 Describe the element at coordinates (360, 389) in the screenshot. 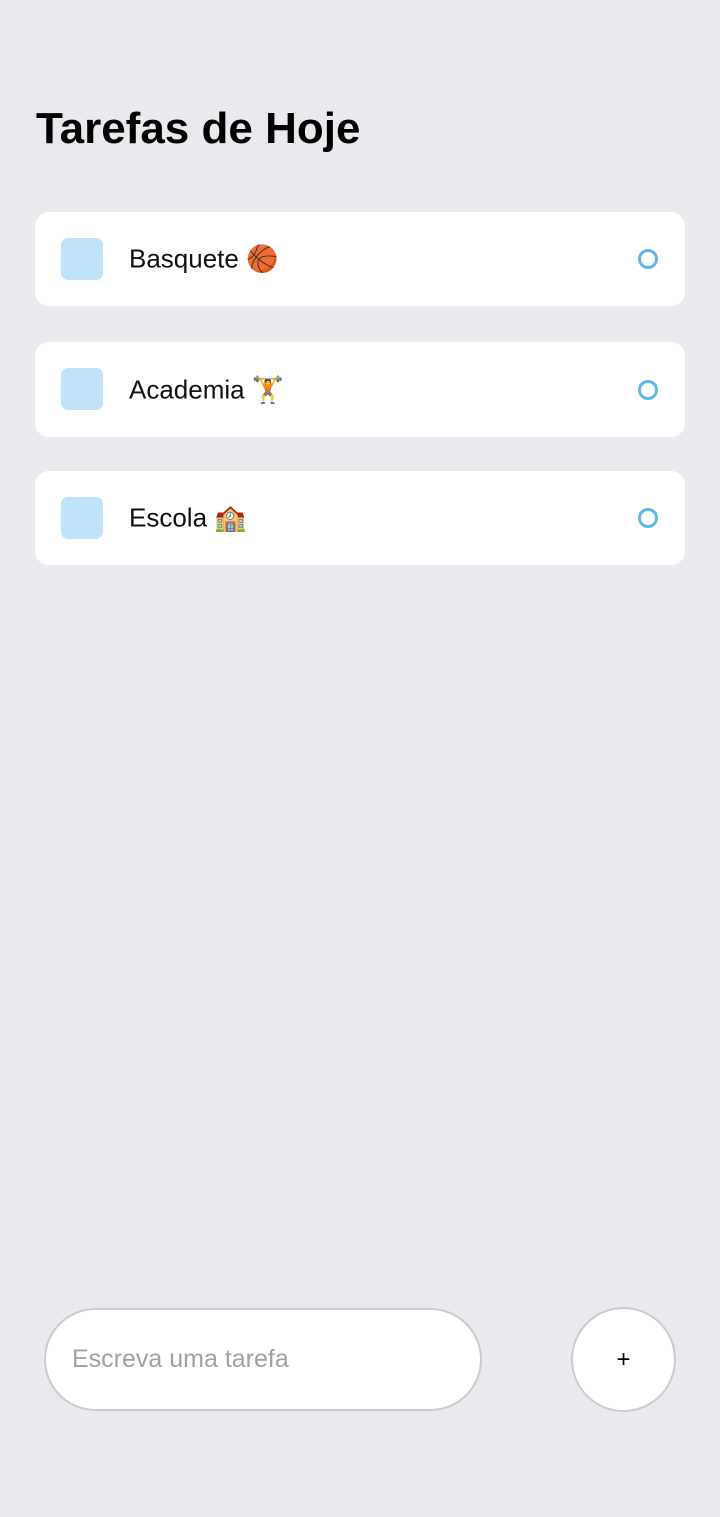

I see `task-item: Academia 🏋️` at that location.